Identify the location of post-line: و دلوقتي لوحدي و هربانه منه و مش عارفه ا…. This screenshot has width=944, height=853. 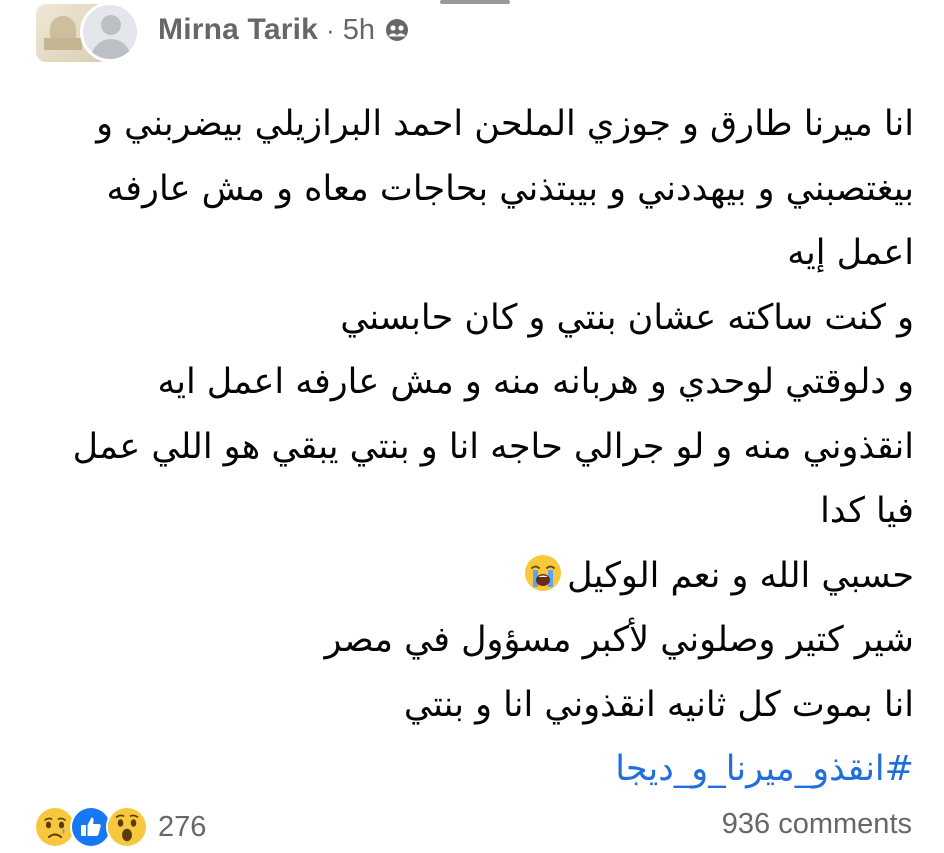
(535, 382).